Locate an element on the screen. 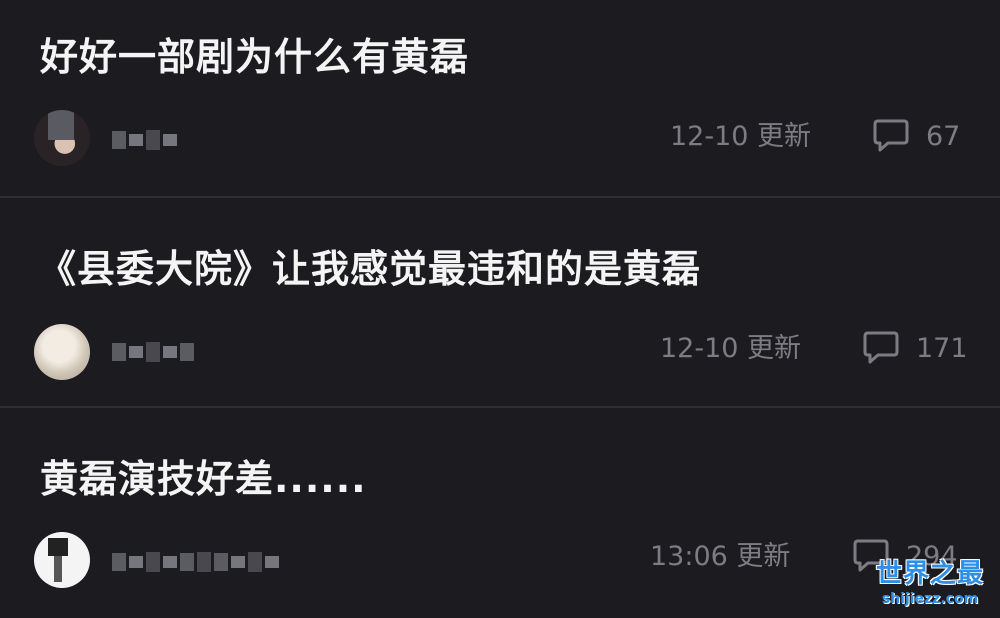 The image size is (1000, 618). site-watermark: 世界之最 shijiezz.com is located at coordinates (930, 587).